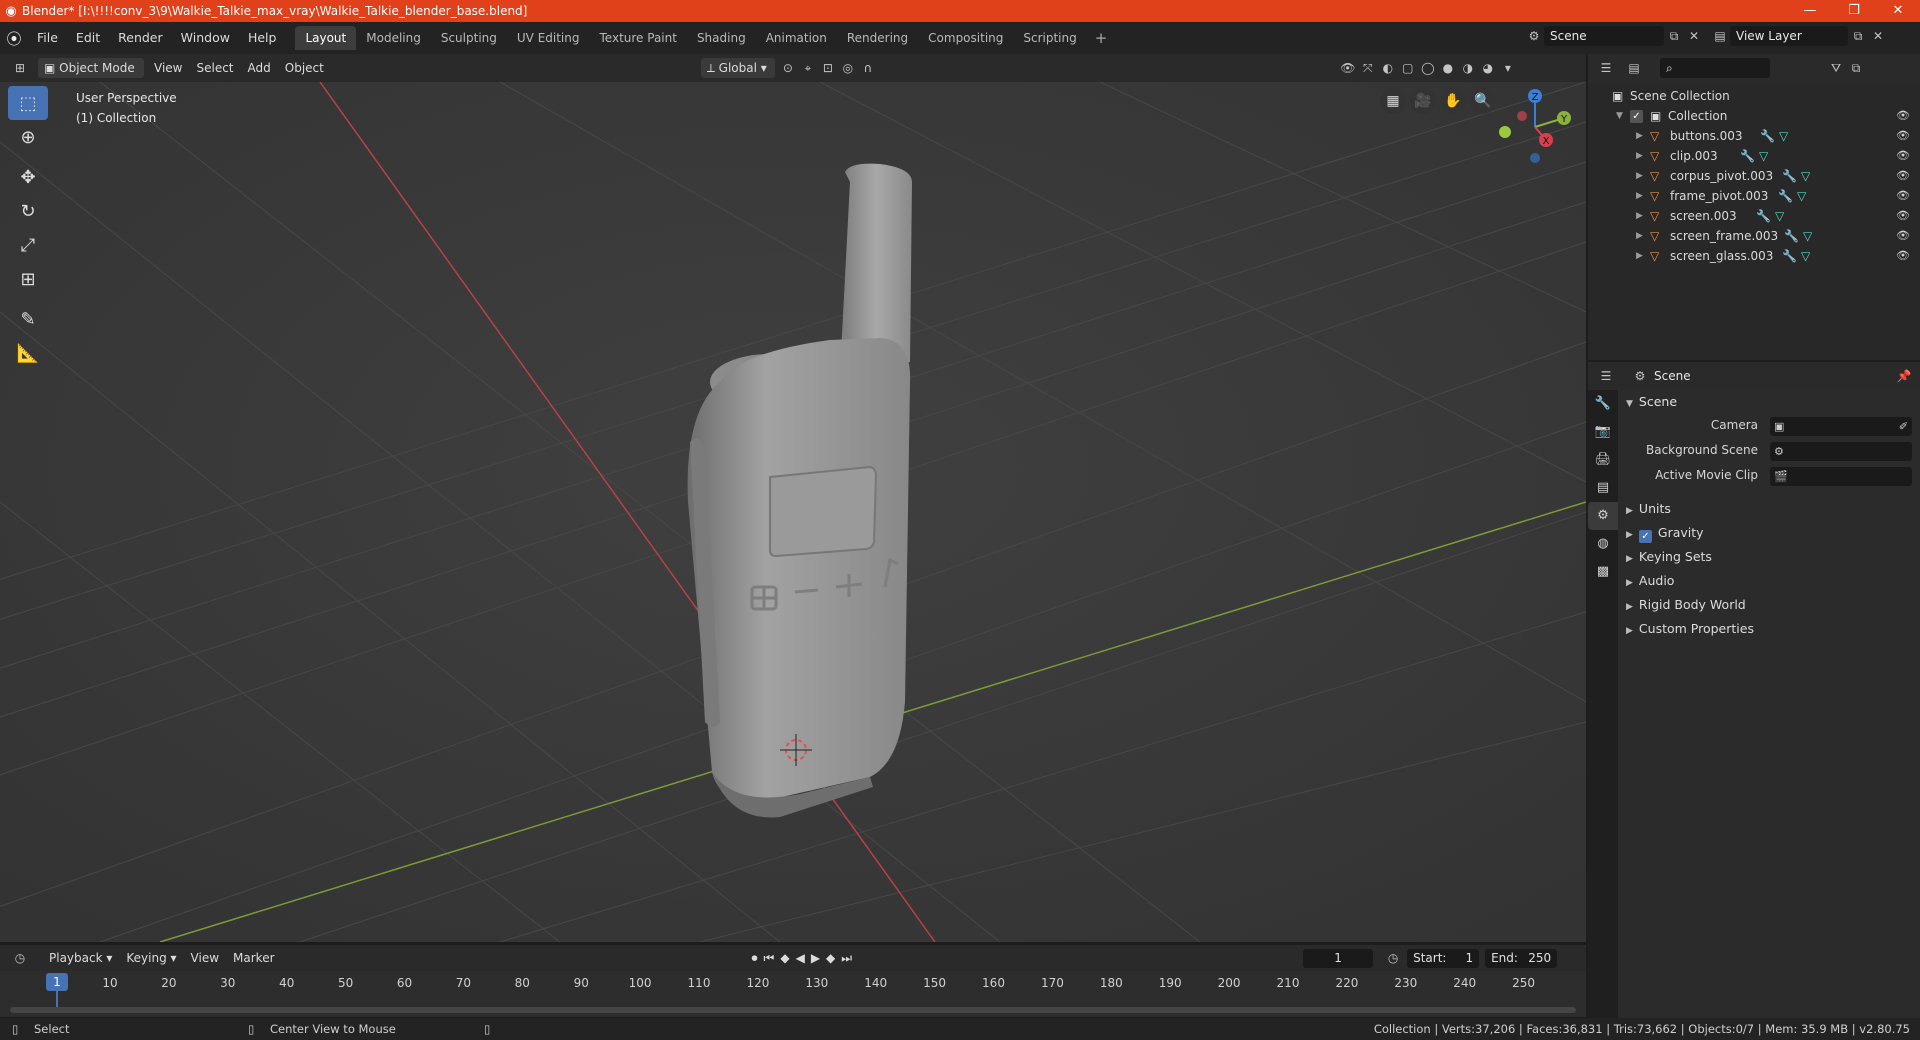 The width and height of the screenshot is (1920, 1040). Describe the element at coordinates (28, 353) in the screenshot. I see `measure-tool-icon: 📐` at that location.